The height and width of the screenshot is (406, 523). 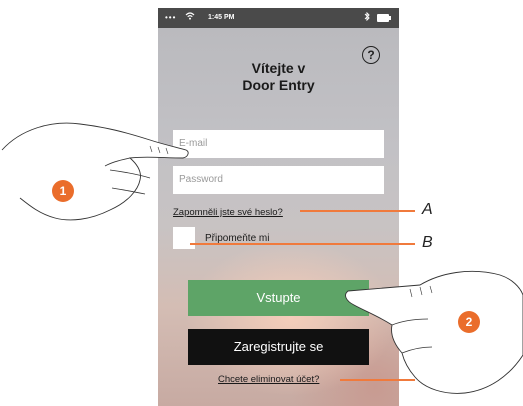 What do you see at coordinates (357, 211) in the screenshot?
I see `annotation-line-a` at bounding box center [357, 211].